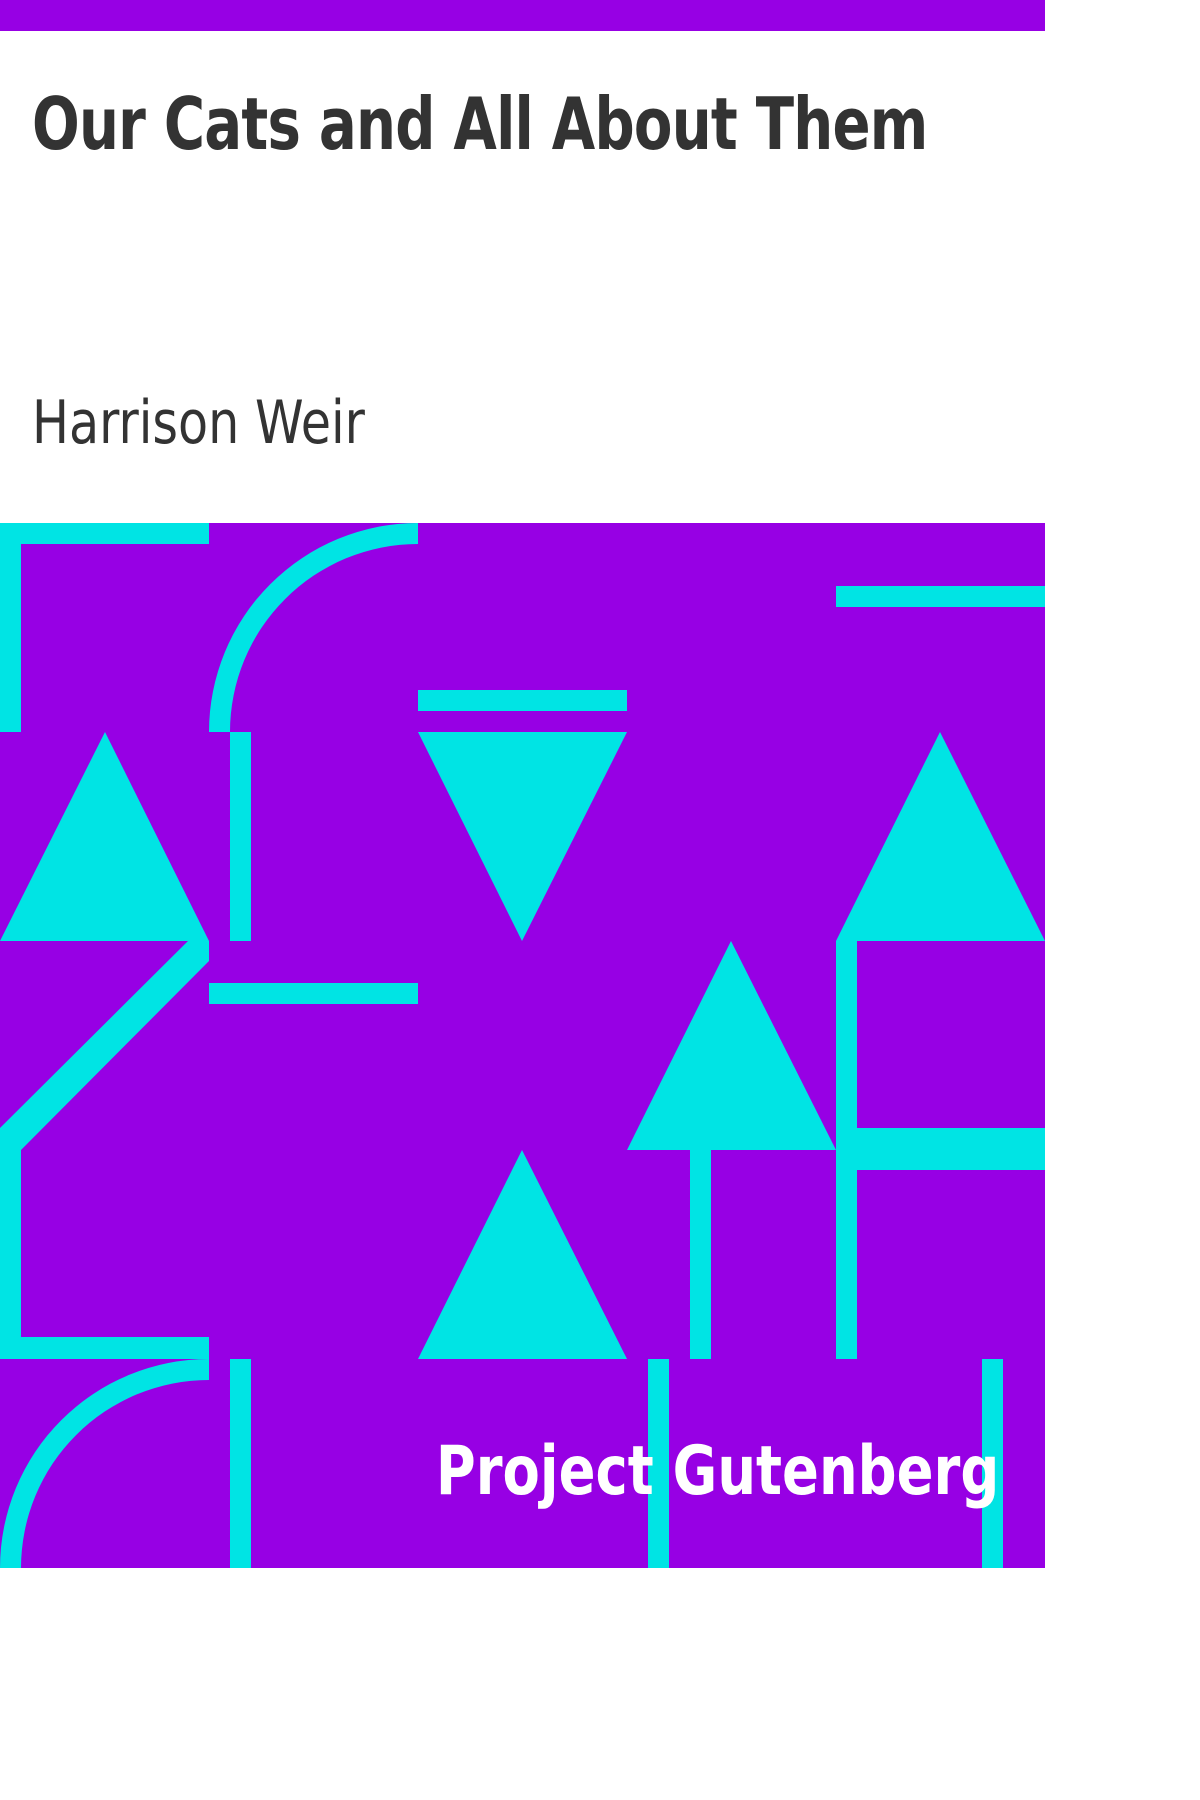 Image resolution: width=1200 pixels, height=1800 pixels. What do you see at coordinates (717, 1471) in the screenshot?
I see `publisher-name: Project Gutenberg` at bounding box center [717, 1471].